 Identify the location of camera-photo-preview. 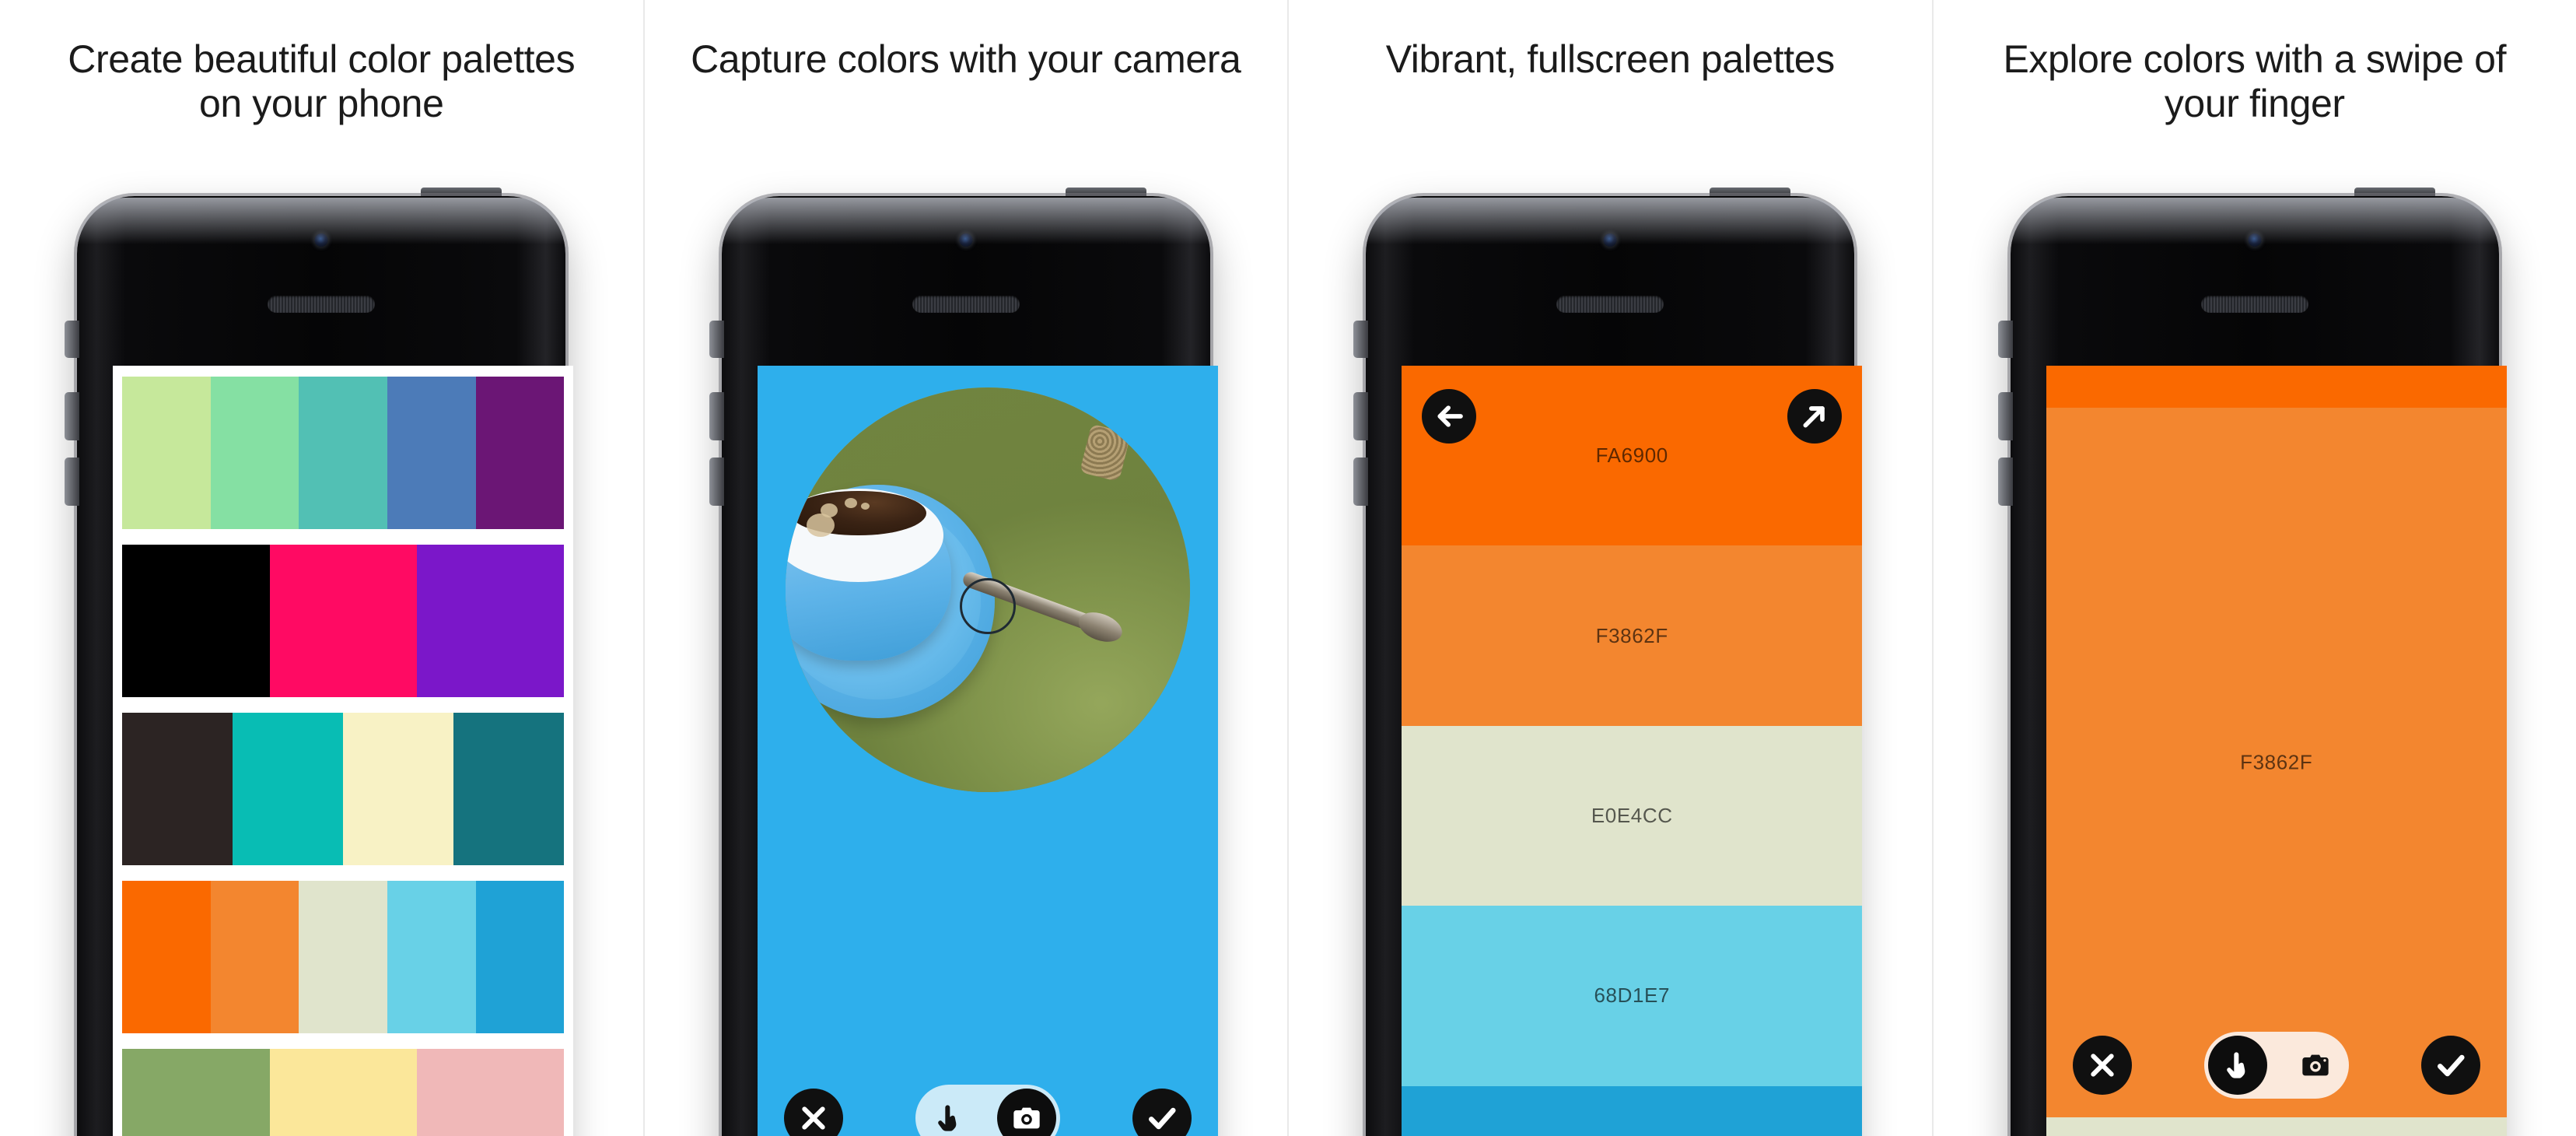
(988, 589).